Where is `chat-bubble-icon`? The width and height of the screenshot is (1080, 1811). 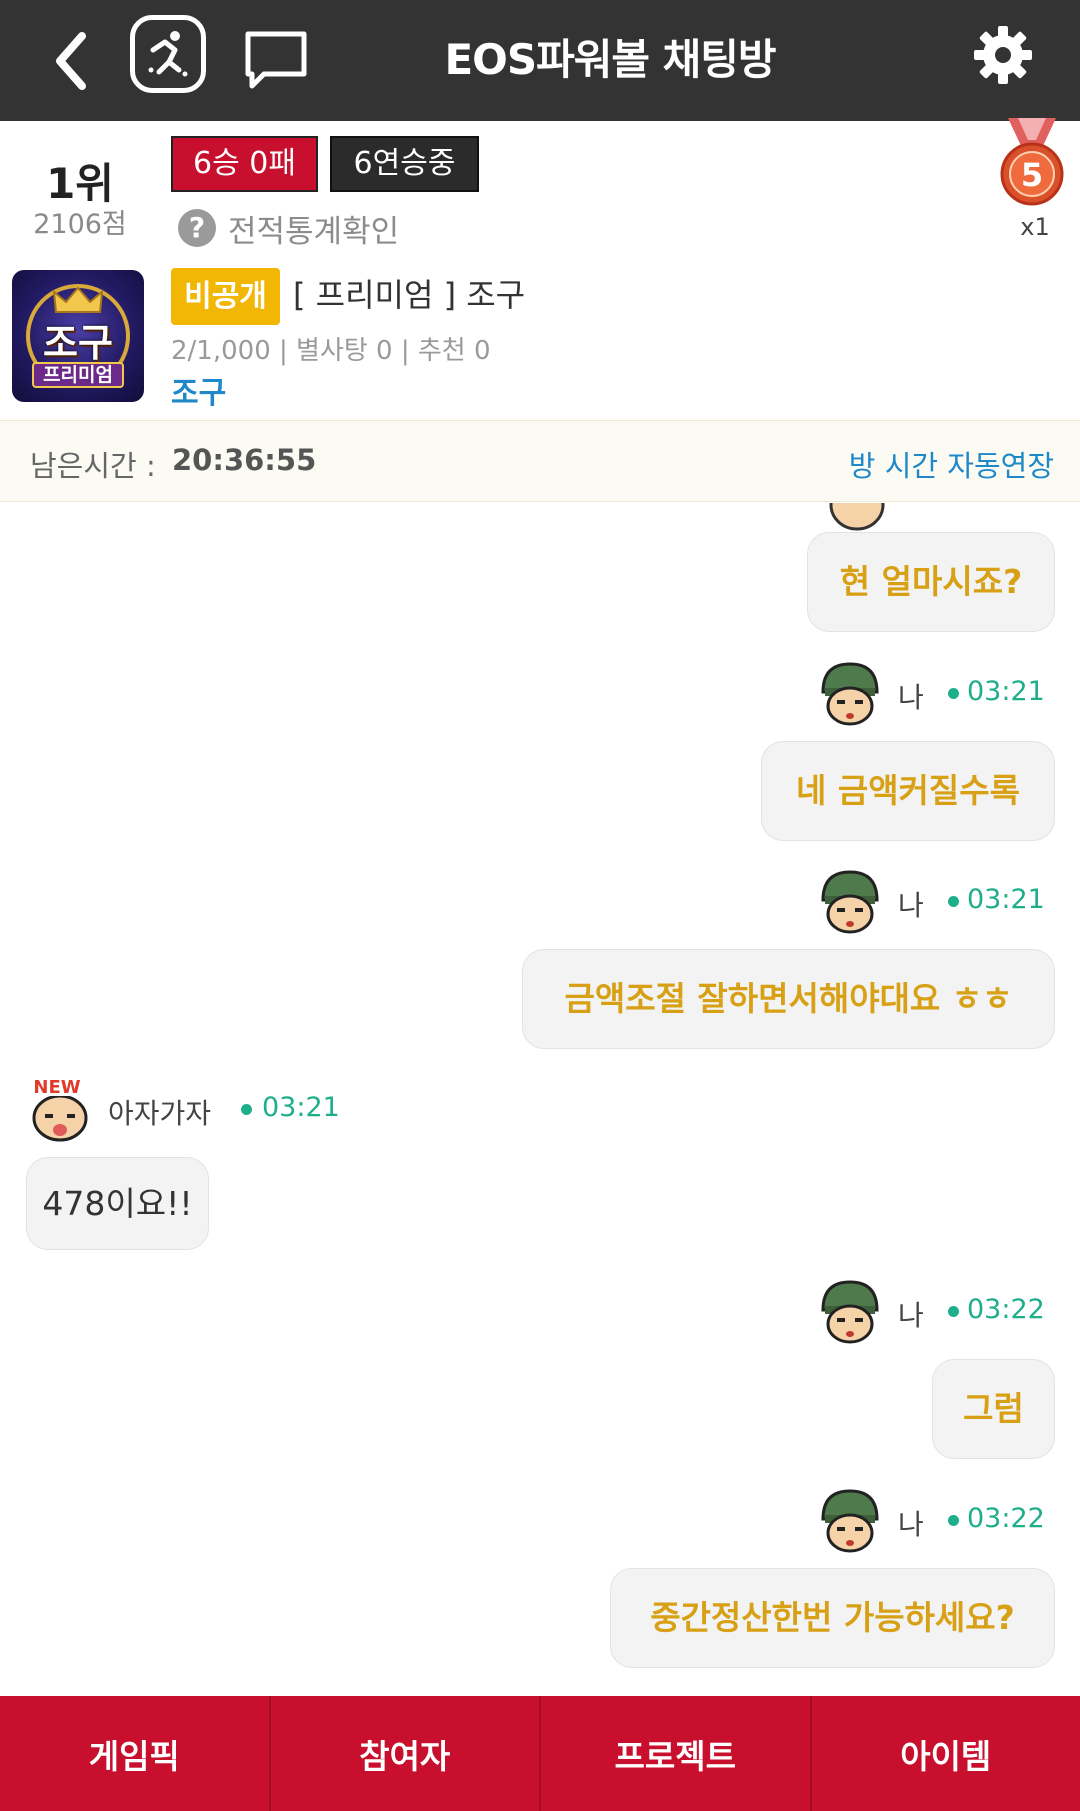
chat-bubble-icon is located at coordinates (278, 61).